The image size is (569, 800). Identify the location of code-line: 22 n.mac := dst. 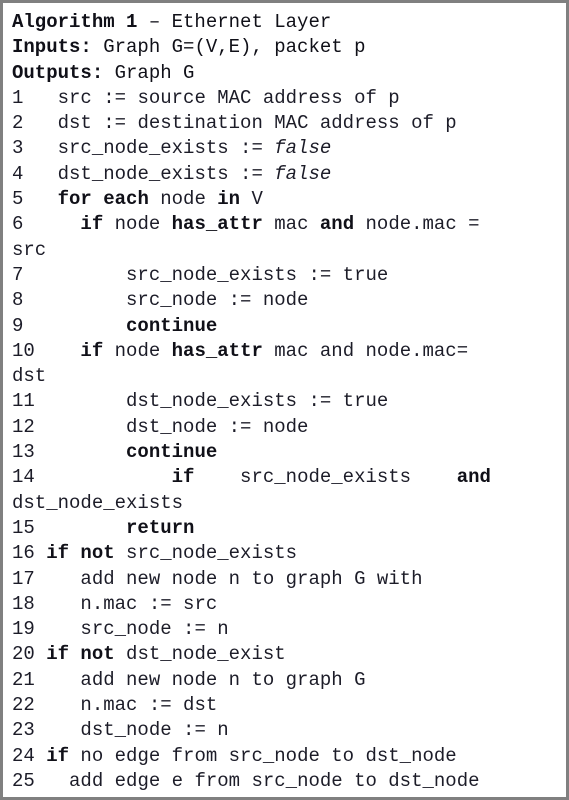
(286, 705).